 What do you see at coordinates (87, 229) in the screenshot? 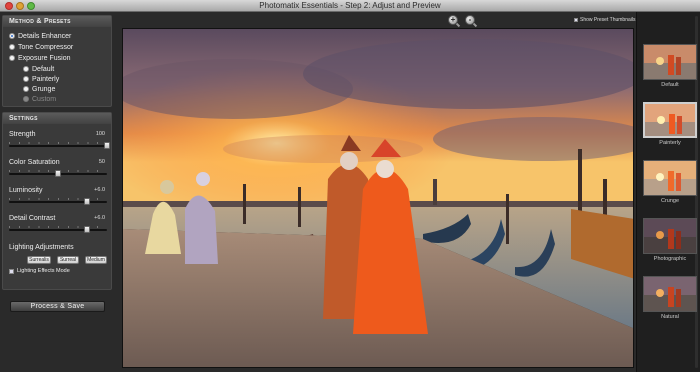
I see `detail-contrast-slider-knob` at bounding box center [87, 229].